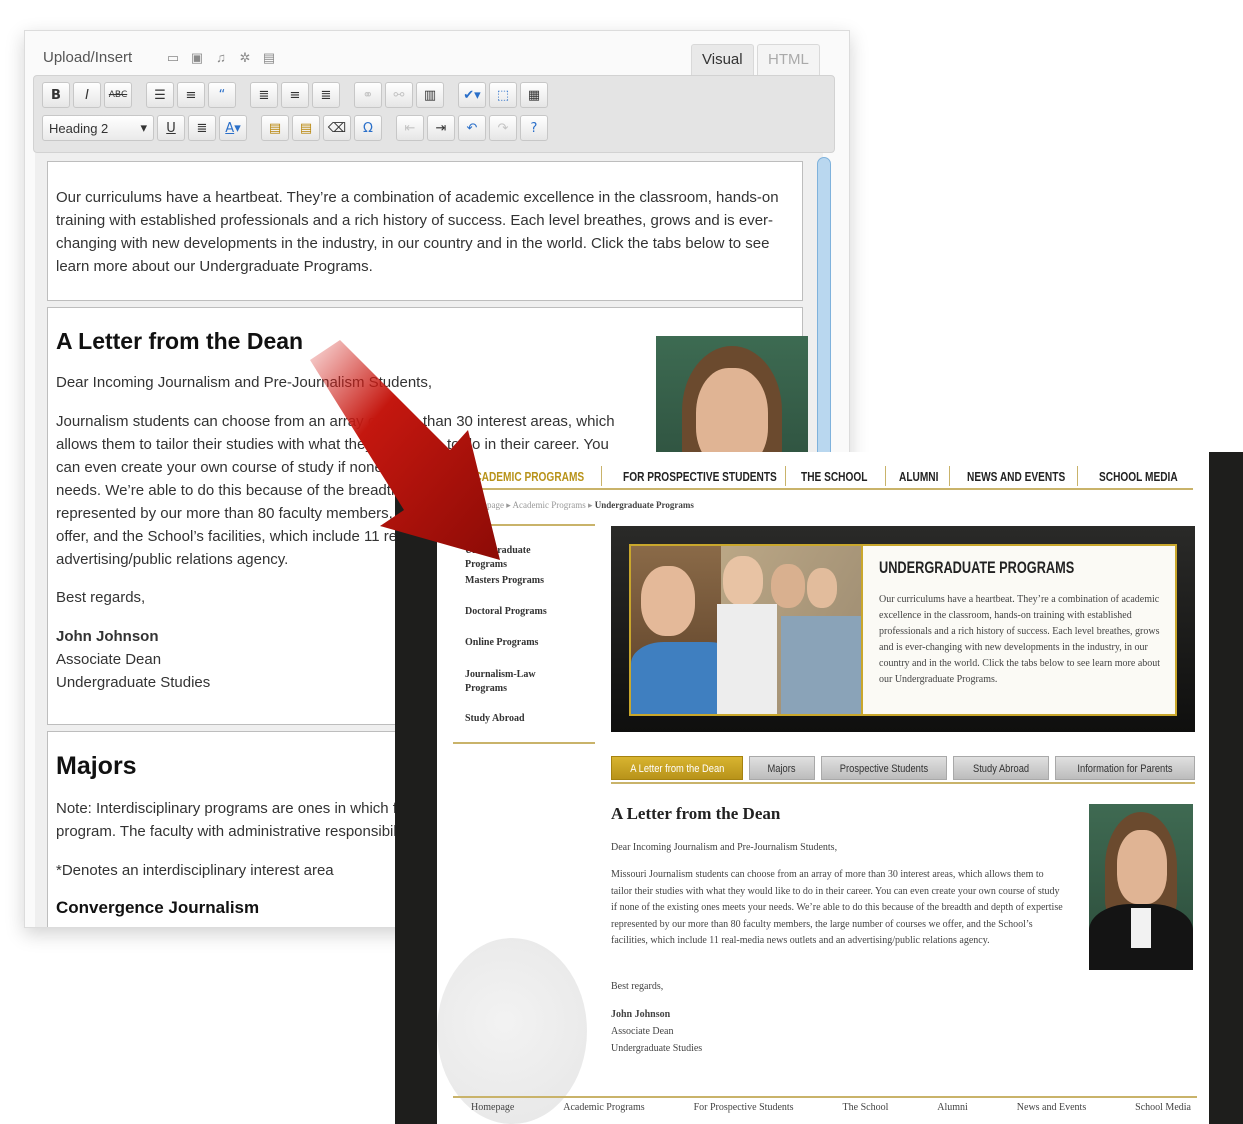 This screenshot has width=1243, height=1124. I want to click on tab-visual: Visual, so click(722, 59).